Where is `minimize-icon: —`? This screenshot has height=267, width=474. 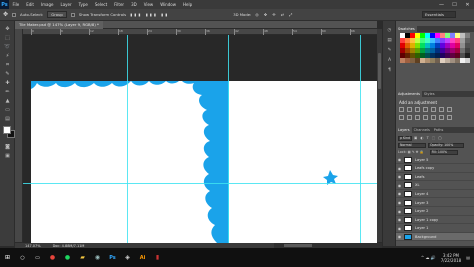 minimize-icon: — is located at coordinates (441, 4).